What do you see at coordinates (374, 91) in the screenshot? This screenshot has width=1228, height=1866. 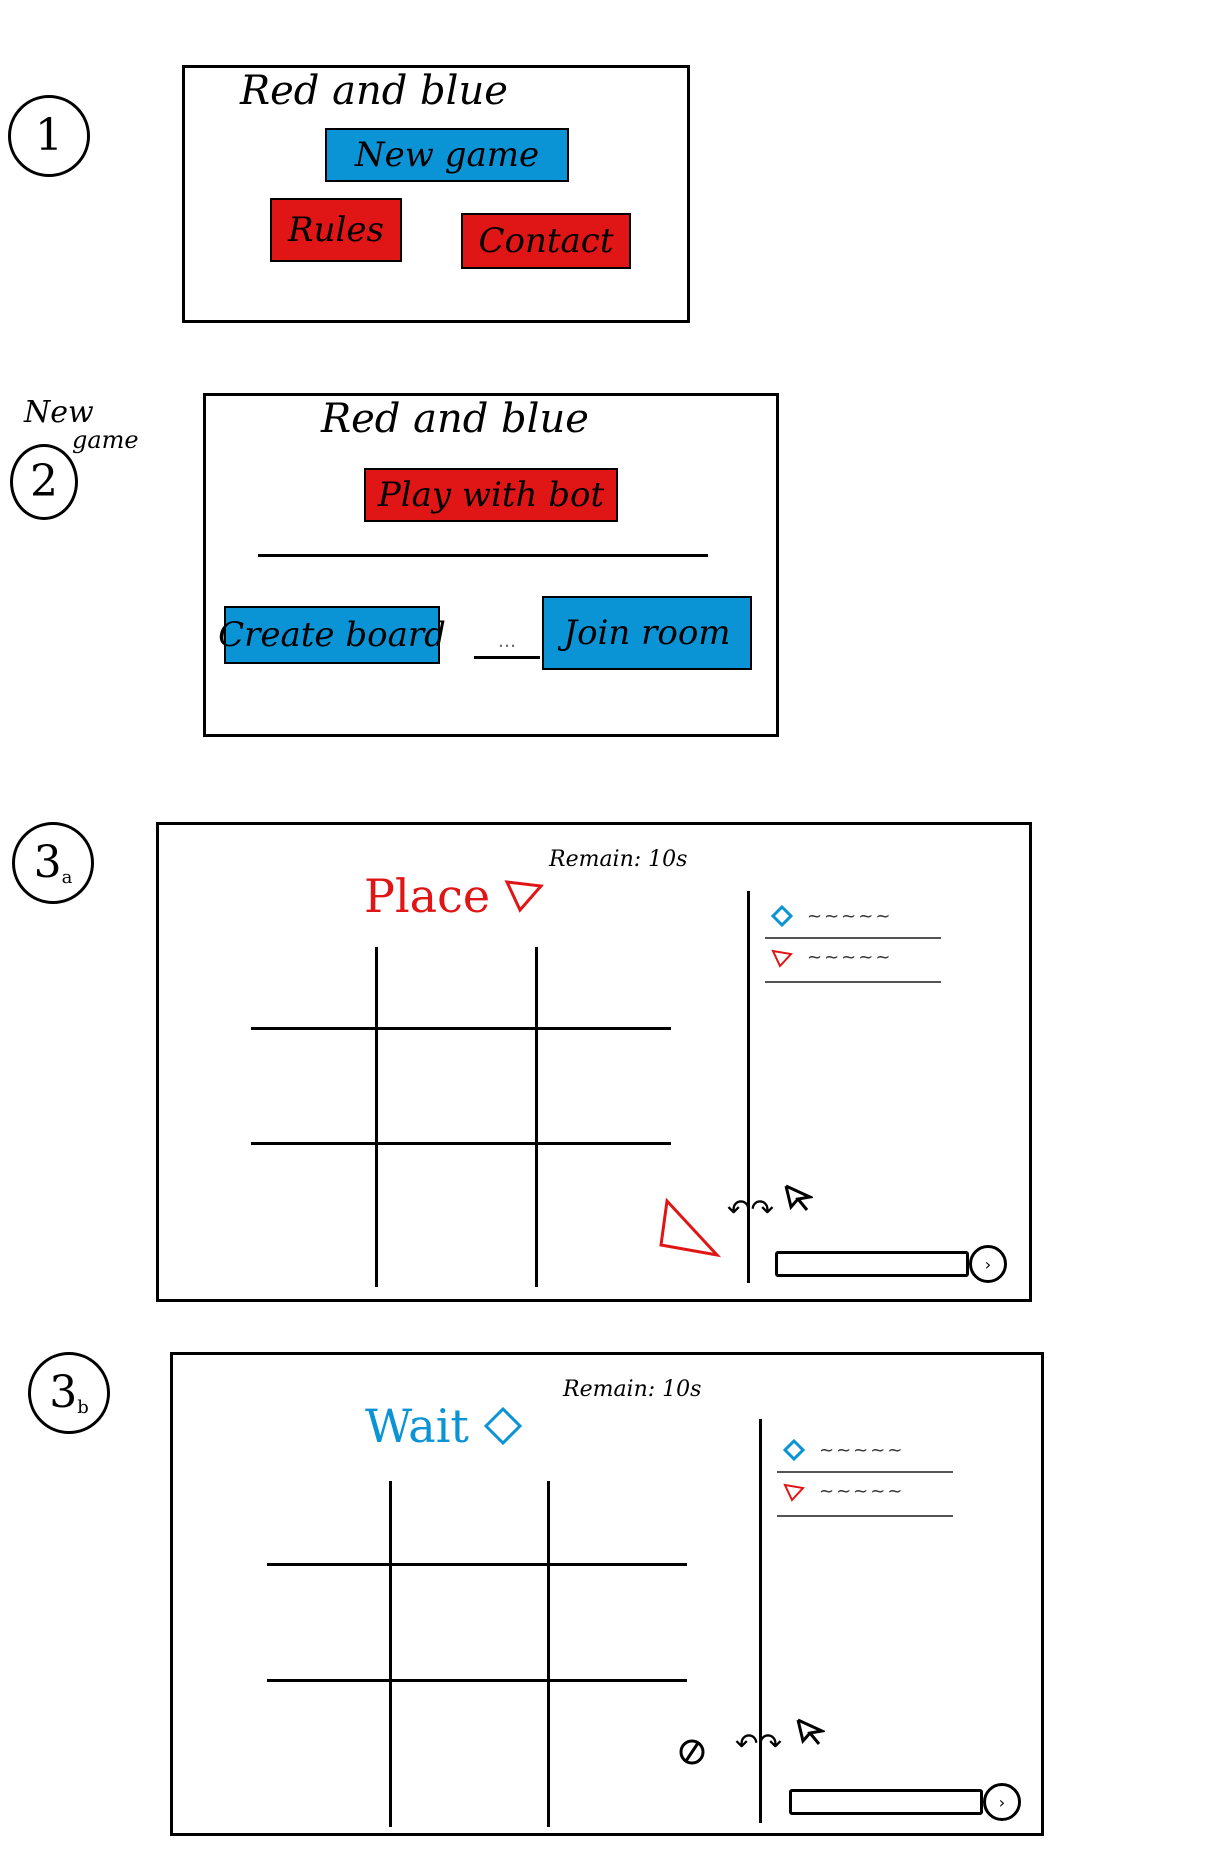 I see `screen-1-title: Red and blue` at bounding box center [374, 91].